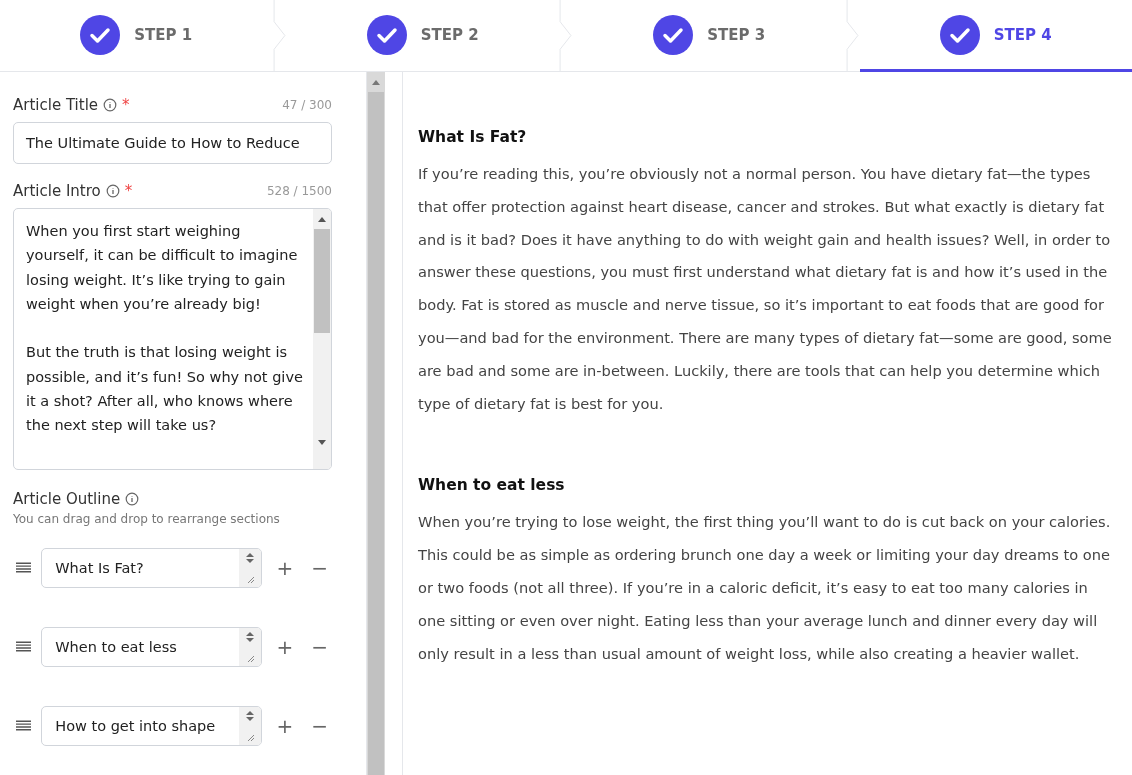  Describe the element at coordinates (172, 339) in the screenshot. I see `intro-text-area: When you first start weighing yourself, it can be difficult to imagine losing weight. It’s like trying to gain weight when you’re already big! But the truth is that losing weight is possible, and it’s fun! So why not give it a shot? After all, who knows where the next step will take us?` at that location.